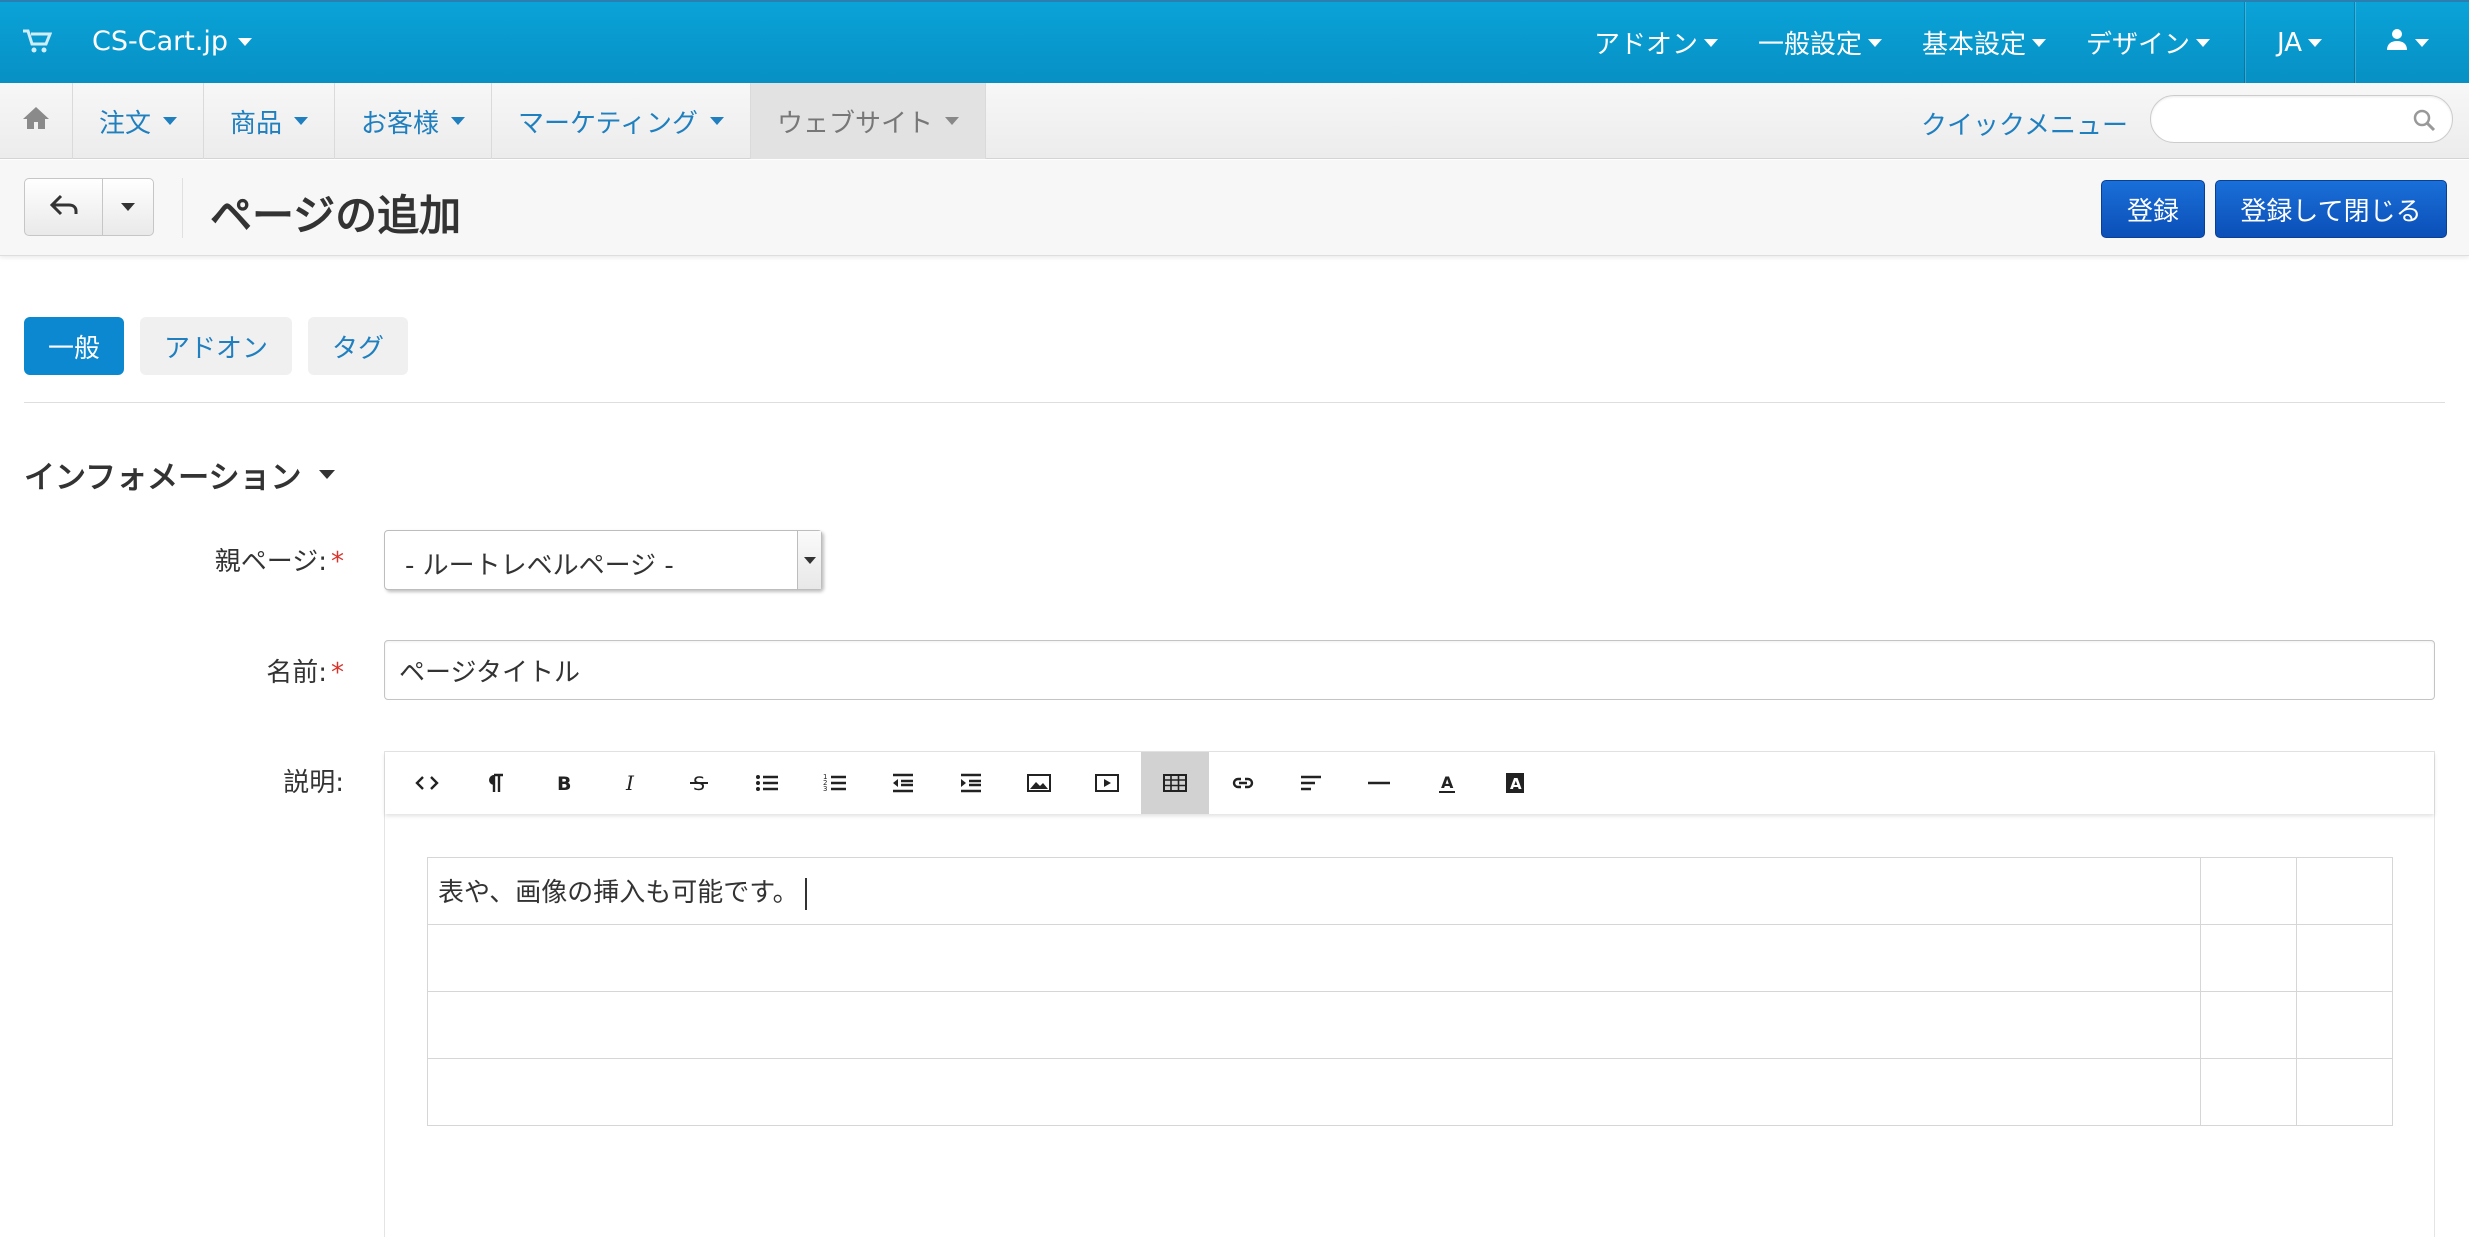 Image resolution: width=2469 pixels, height=1237 pixels. Describe the element at coordinates (2153, 209) in the screenshot. I see `save-button: 登録` at that location.